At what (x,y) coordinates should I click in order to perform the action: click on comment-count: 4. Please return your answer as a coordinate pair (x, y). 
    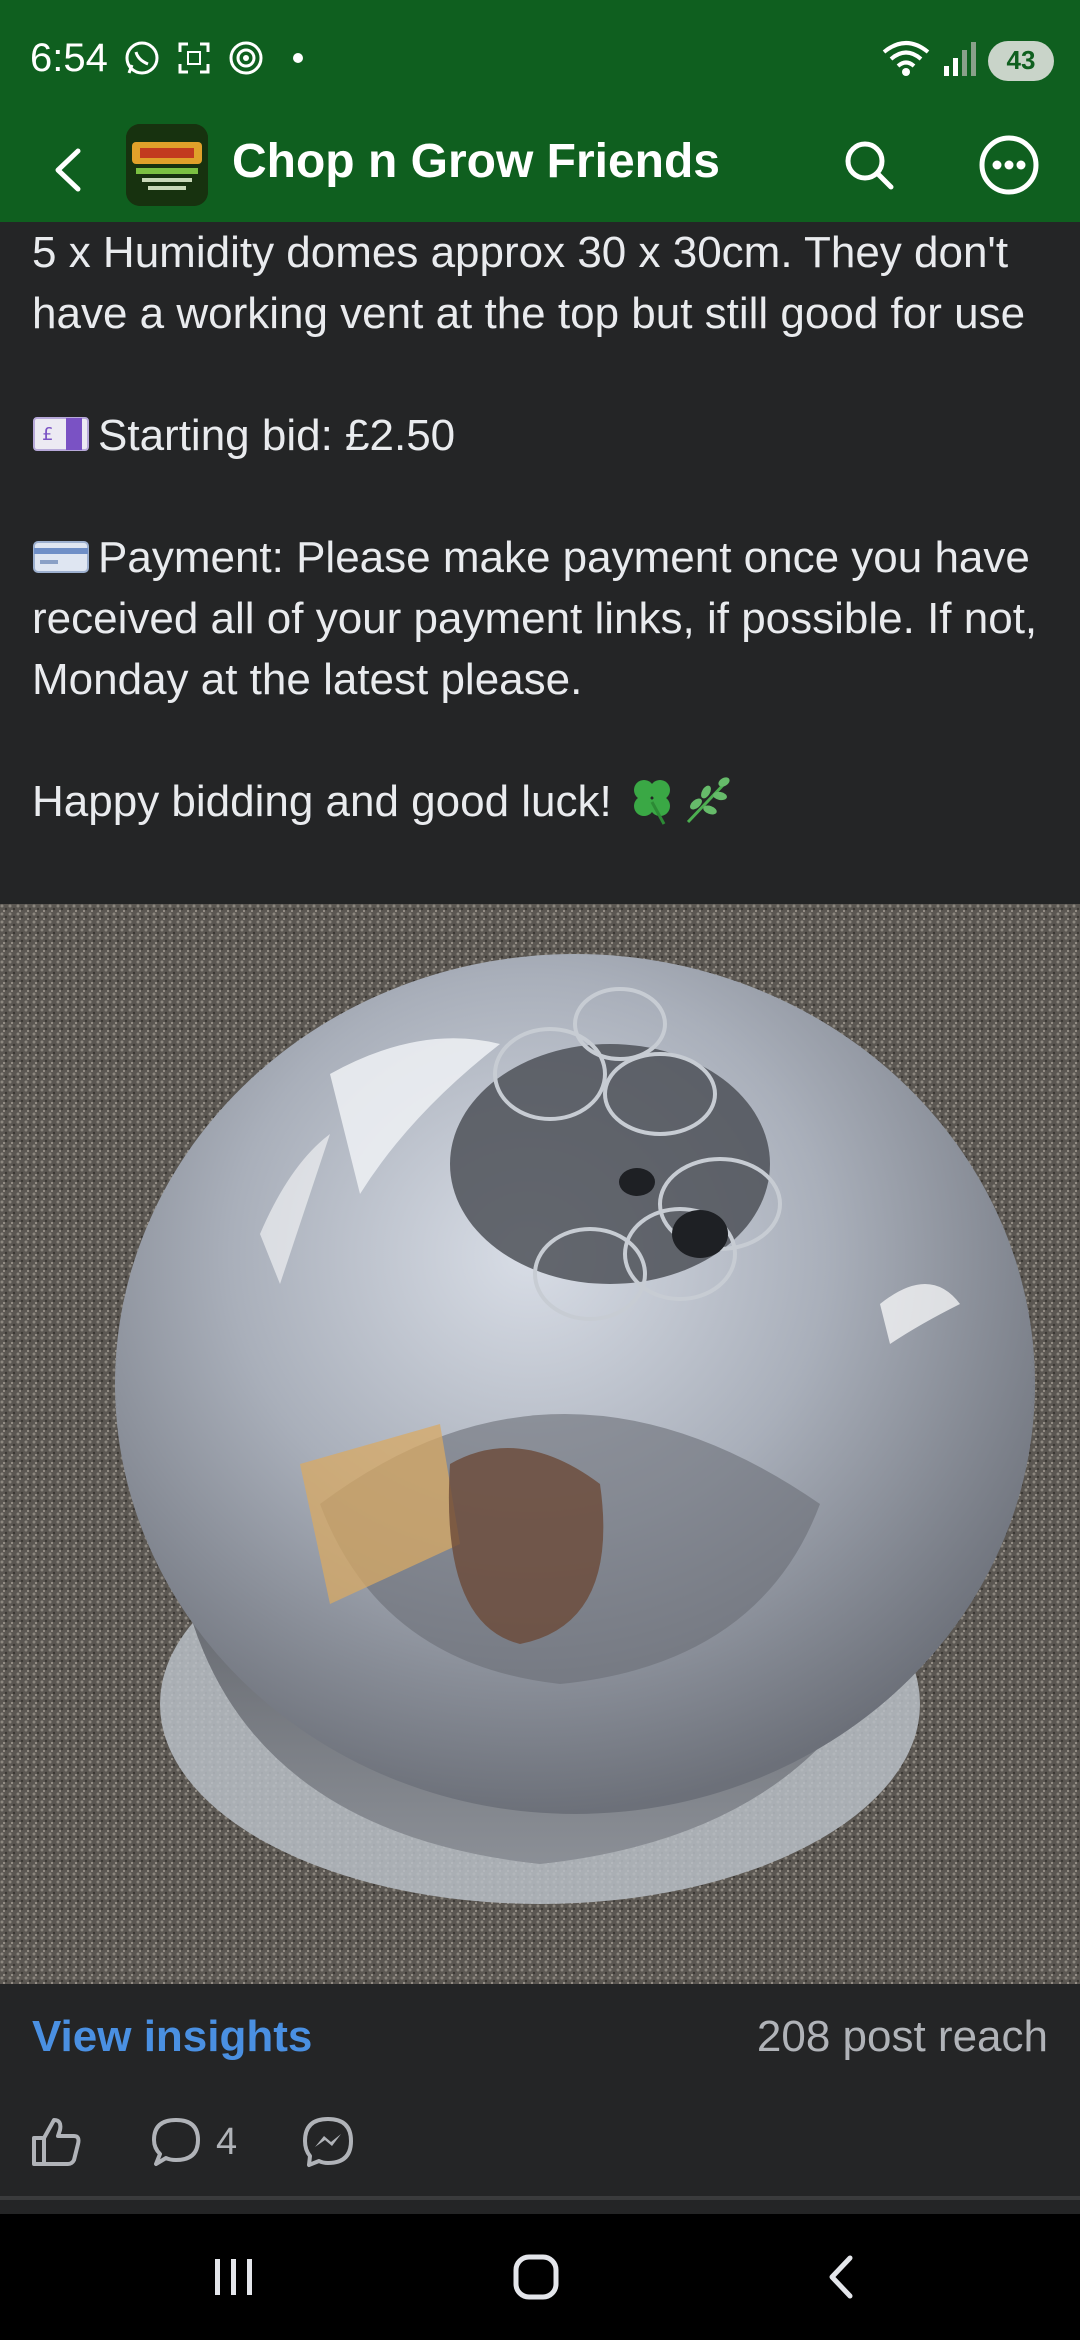
    Looking at the image, I should click on (227, 2141).